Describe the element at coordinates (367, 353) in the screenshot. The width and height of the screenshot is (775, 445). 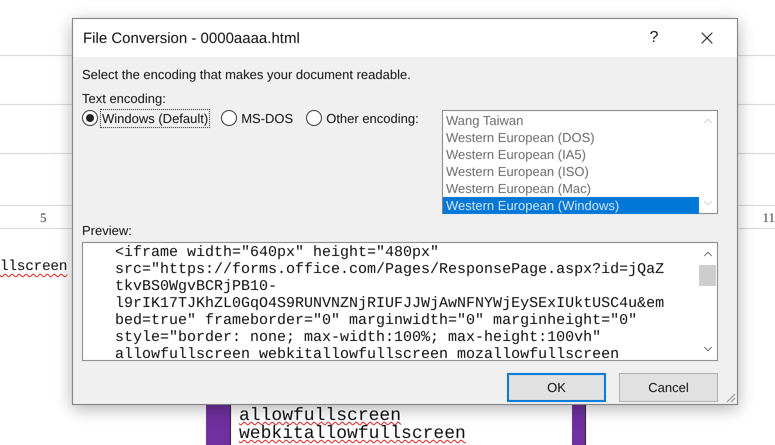
I see `preview-line: allowfullscreen webkitallowfullscreen mozallowfullscreen` at that location.